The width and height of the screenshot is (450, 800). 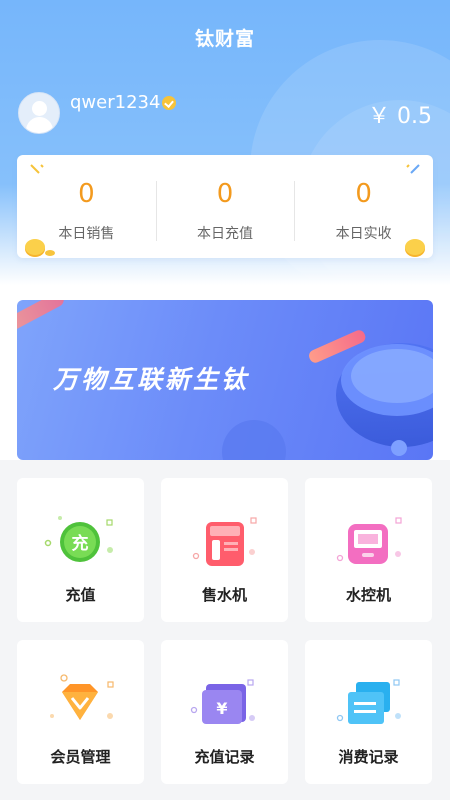 I want to click on page-title: 钛财富, so click(x=224, y=39).